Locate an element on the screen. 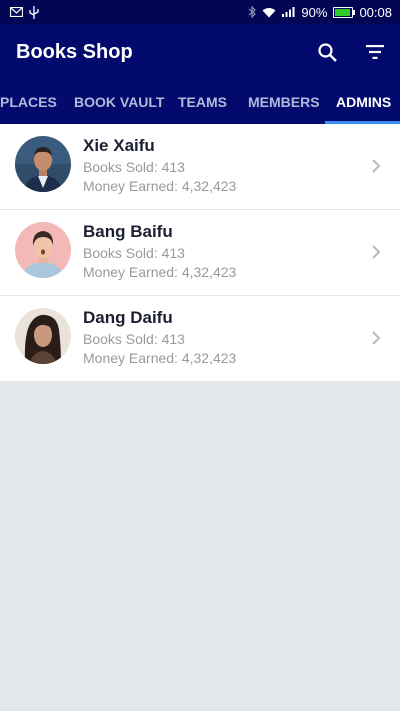 This screenshot has width=400, height=711. tab-admins: ADMINS is located at coordinates (363, 102).